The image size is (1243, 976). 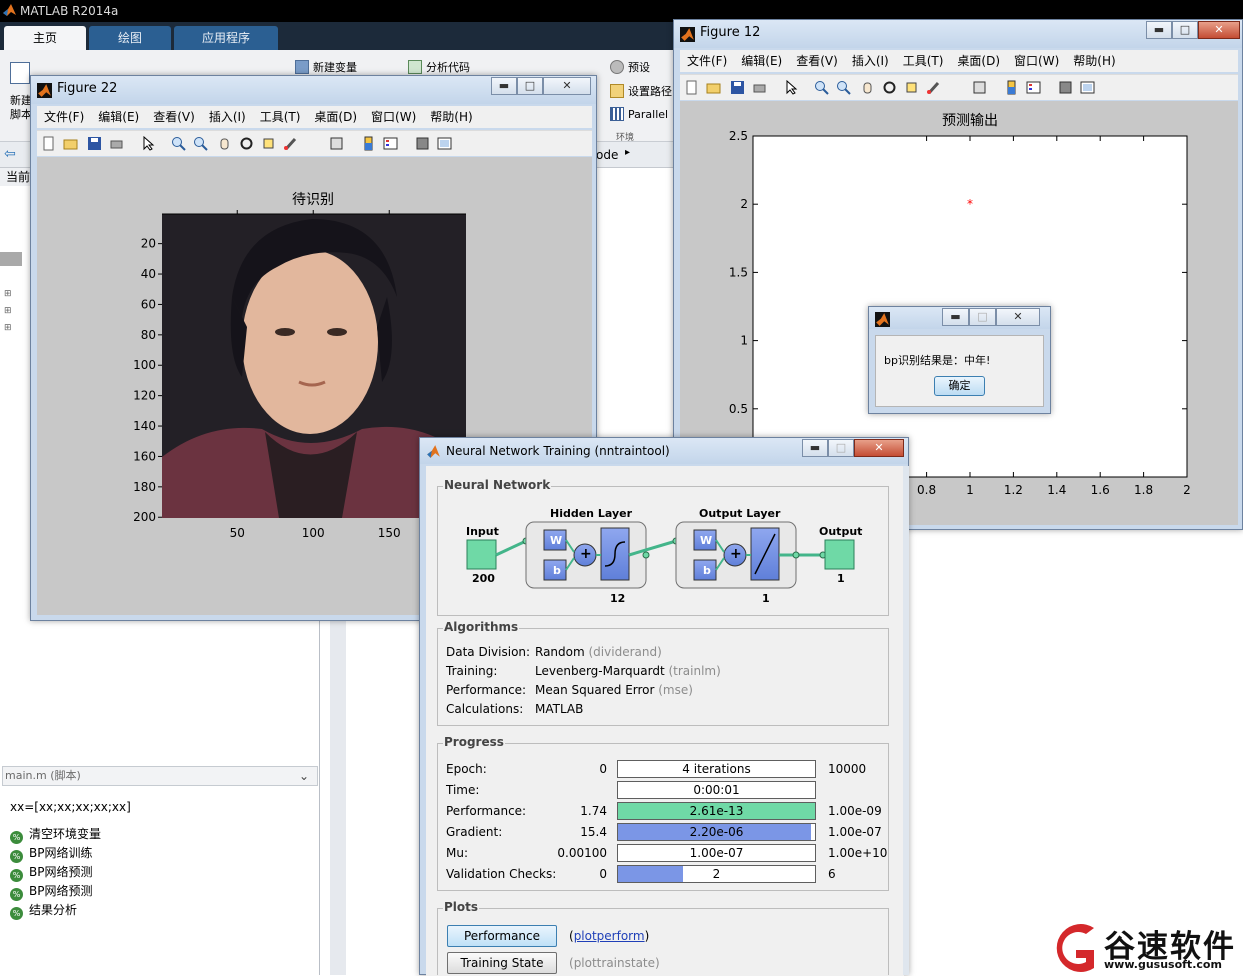 I want to click on plot-function: (plotperform), so click(x=609, y=936).